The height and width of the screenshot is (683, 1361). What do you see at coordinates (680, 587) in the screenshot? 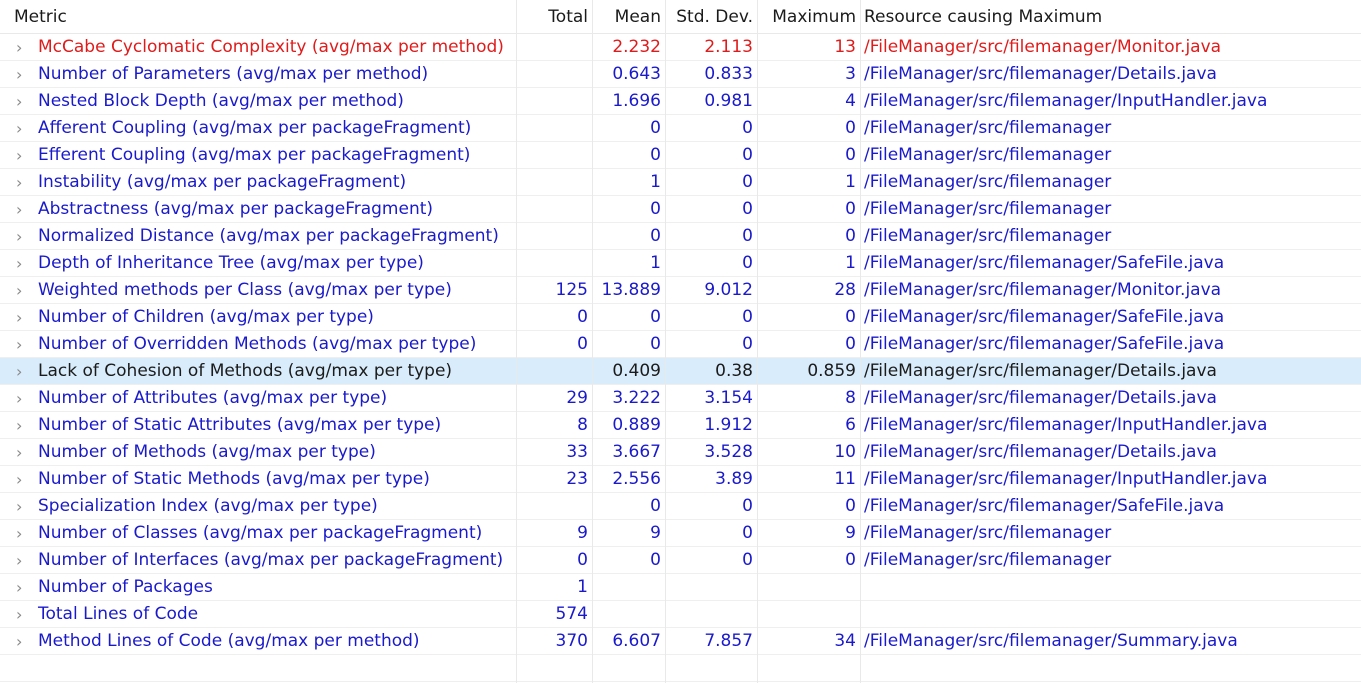
I see `table-row: › Number of Packages 1` at bounding box center [680, 587].